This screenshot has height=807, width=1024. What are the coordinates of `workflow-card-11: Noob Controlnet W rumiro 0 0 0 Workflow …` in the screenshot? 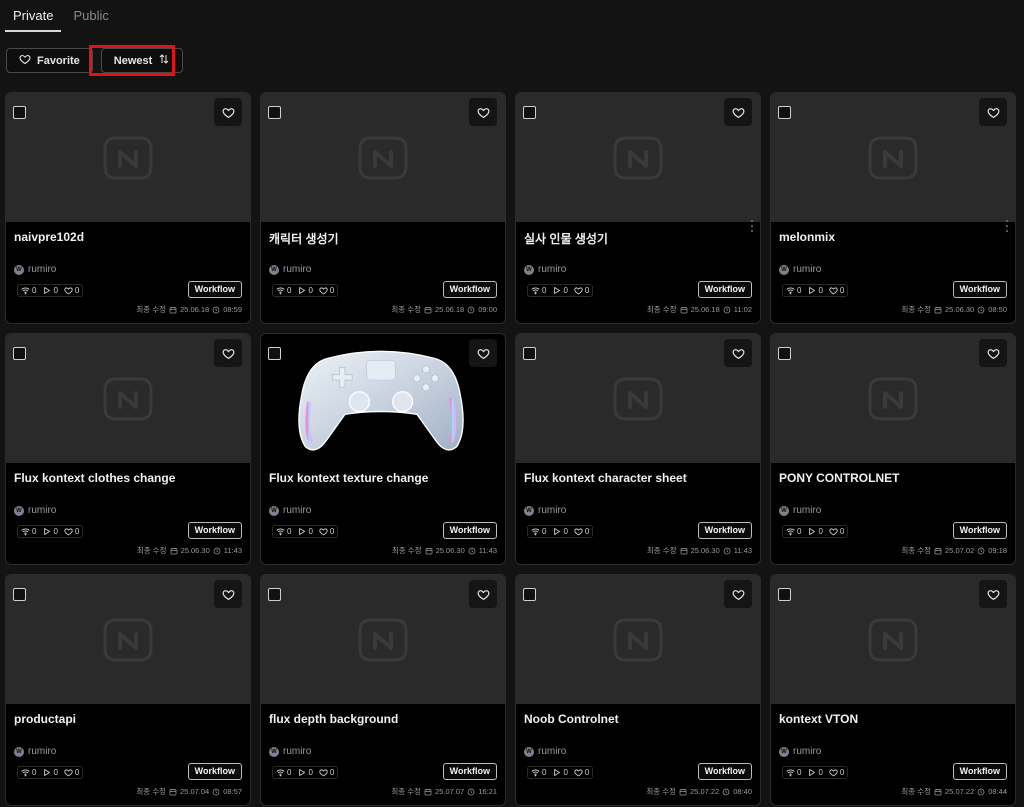 It's located at (638, 690).